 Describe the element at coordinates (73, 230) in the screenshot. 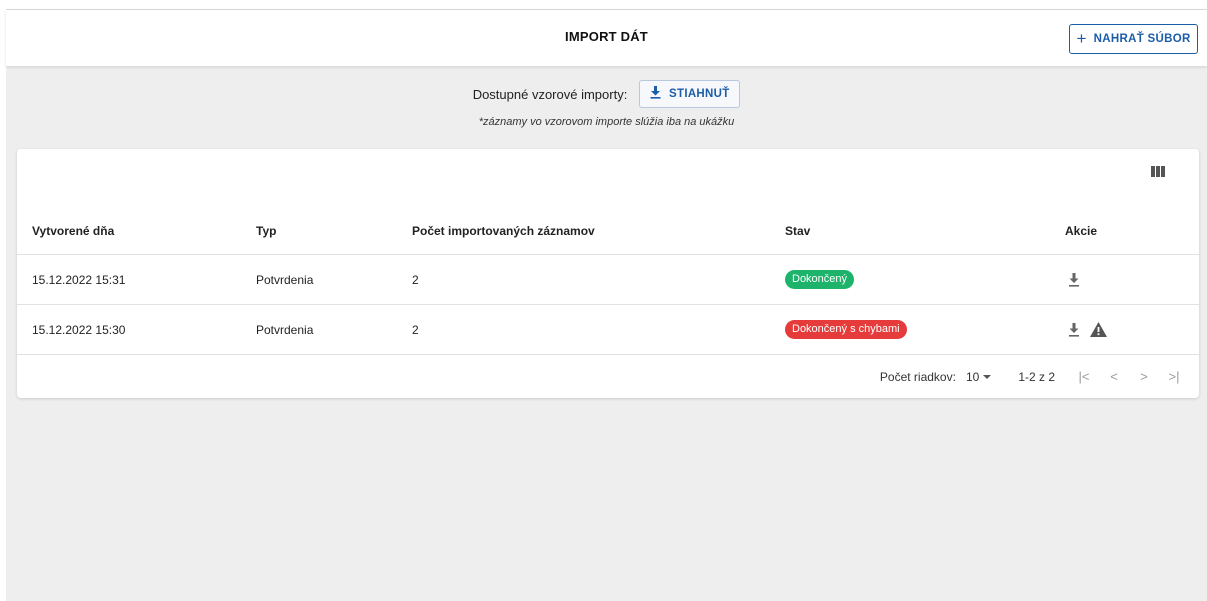

I see `column-header-created: Vytvorené dňa` at that location.